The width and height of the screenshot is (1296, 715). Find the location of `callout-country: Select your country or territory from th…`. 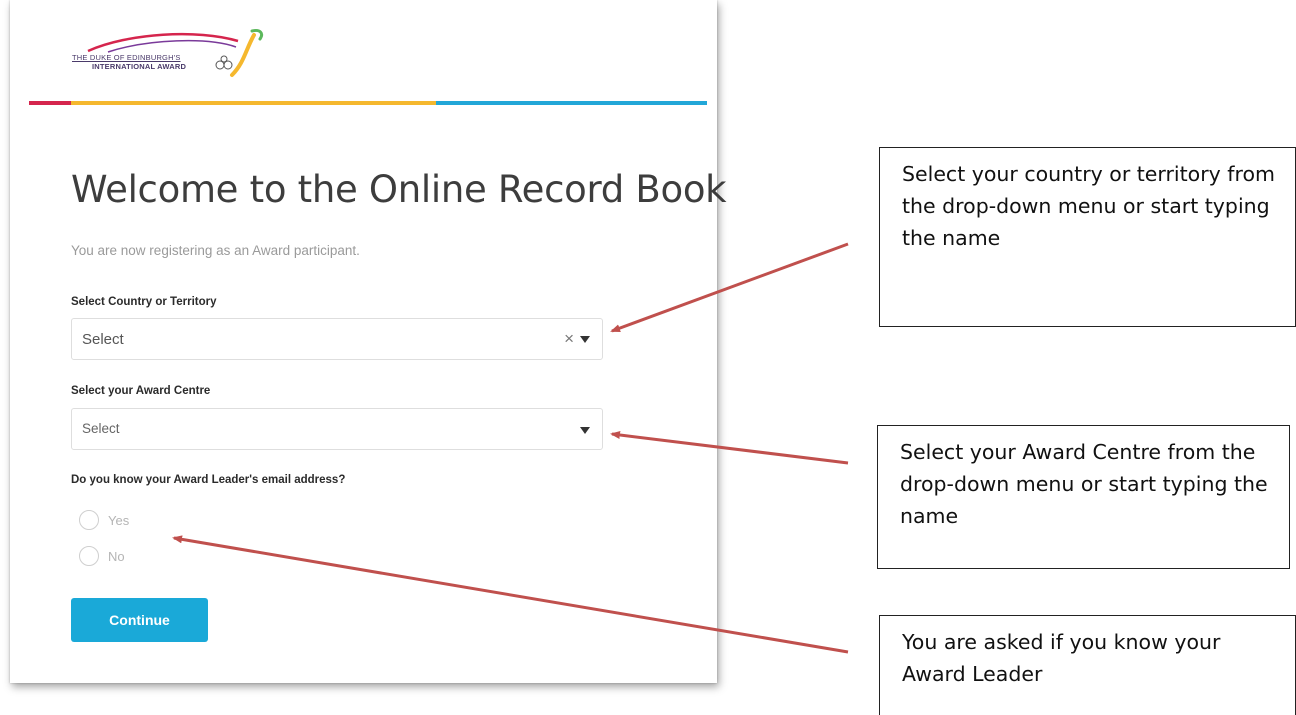

callout-country: Select your country or territory from th… is located at coordinates (1087, 237).